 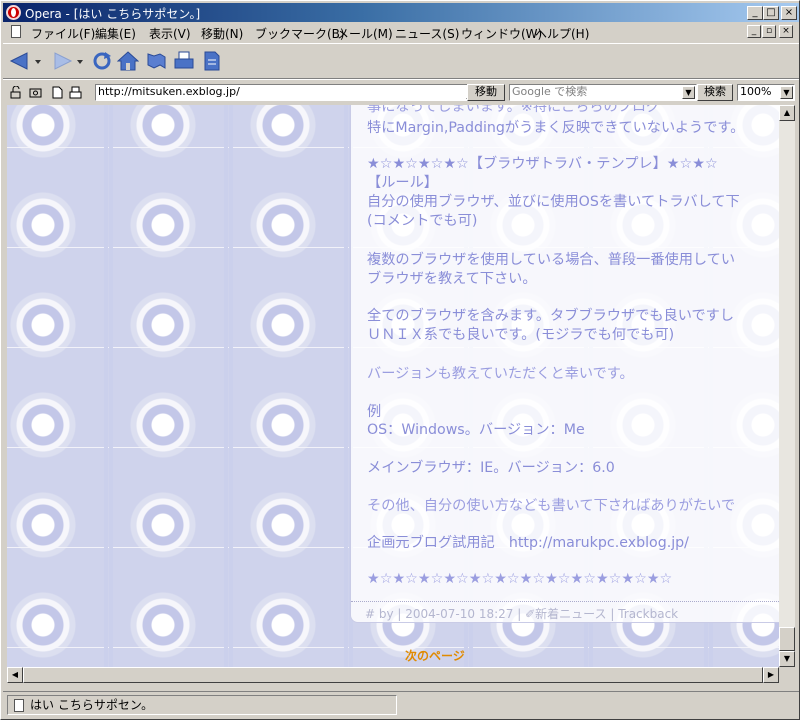 I want to click on mdi-restore-button: ▫, so click(x=769, y=31).